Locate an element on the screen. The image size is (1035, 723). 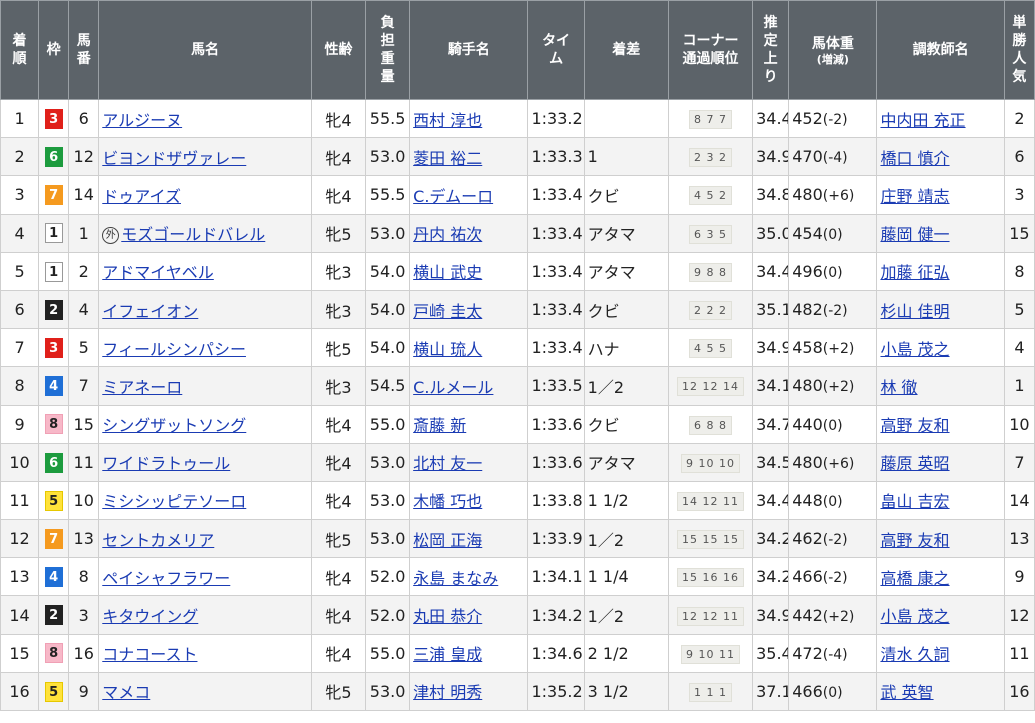
horse-name-link: アルジーヌ is located at coordinates (142, 120).